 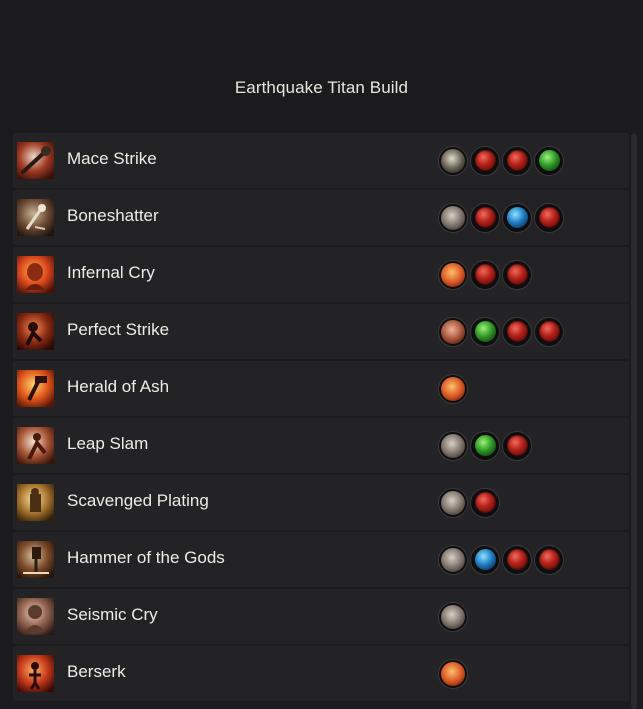 I want to click on scrollbar-thumb, so click(x=634, y=421).